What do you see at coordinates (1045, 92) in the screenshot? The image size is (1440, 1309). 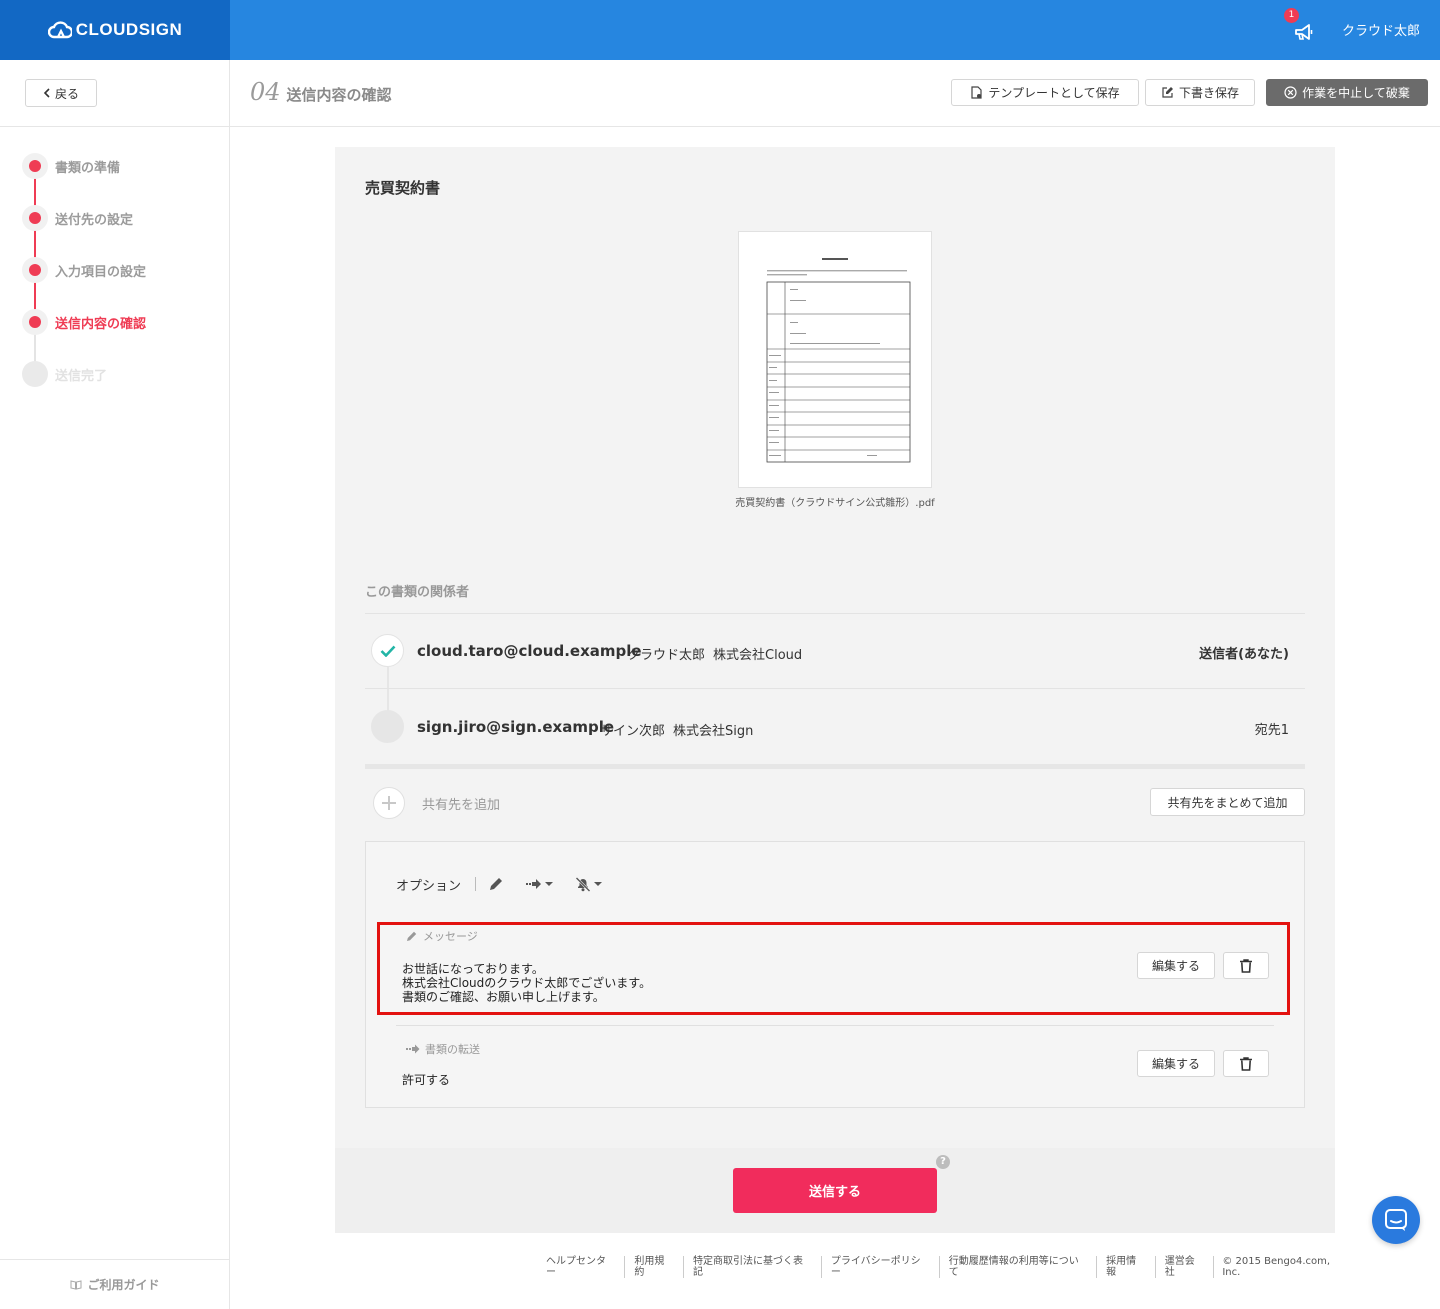 I see `save-as-template-button: テンプレートとして保存` at bounding box center [1045, 92].